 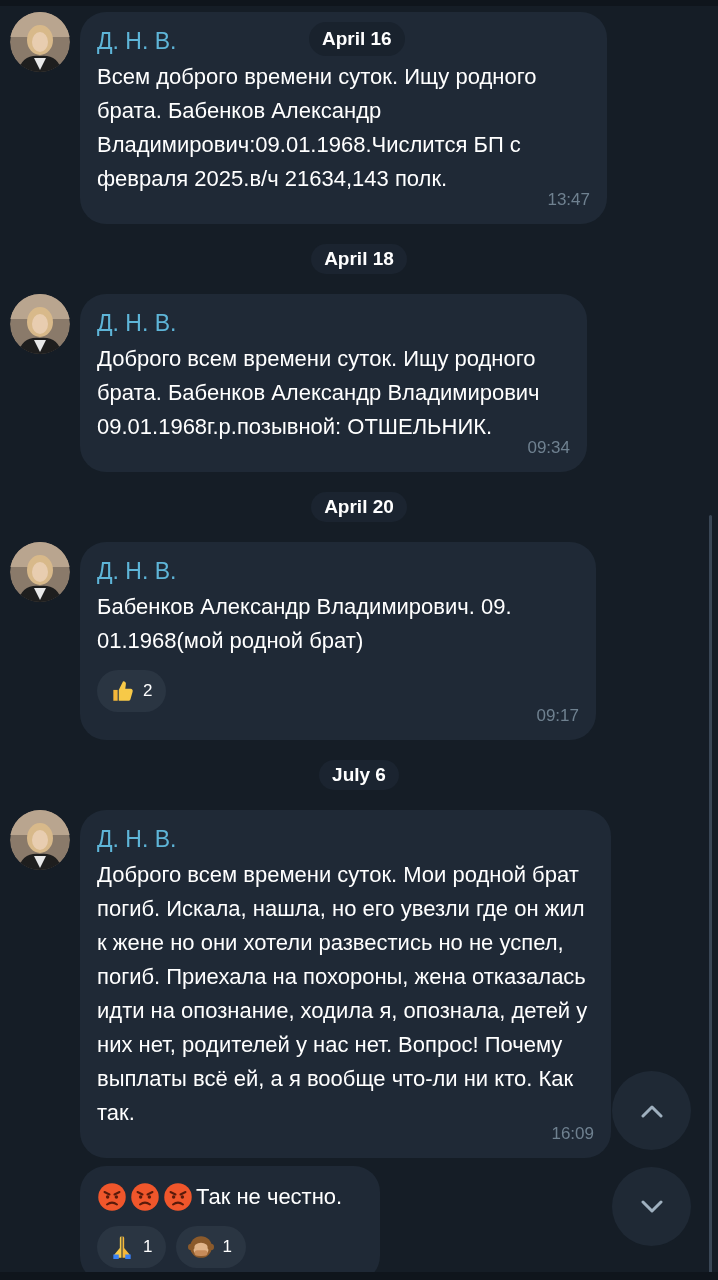 What do you see at coordinates (201, 1247) in the screenshot?
I see `monkey-face-icon` at bounding box center [201, 1247].